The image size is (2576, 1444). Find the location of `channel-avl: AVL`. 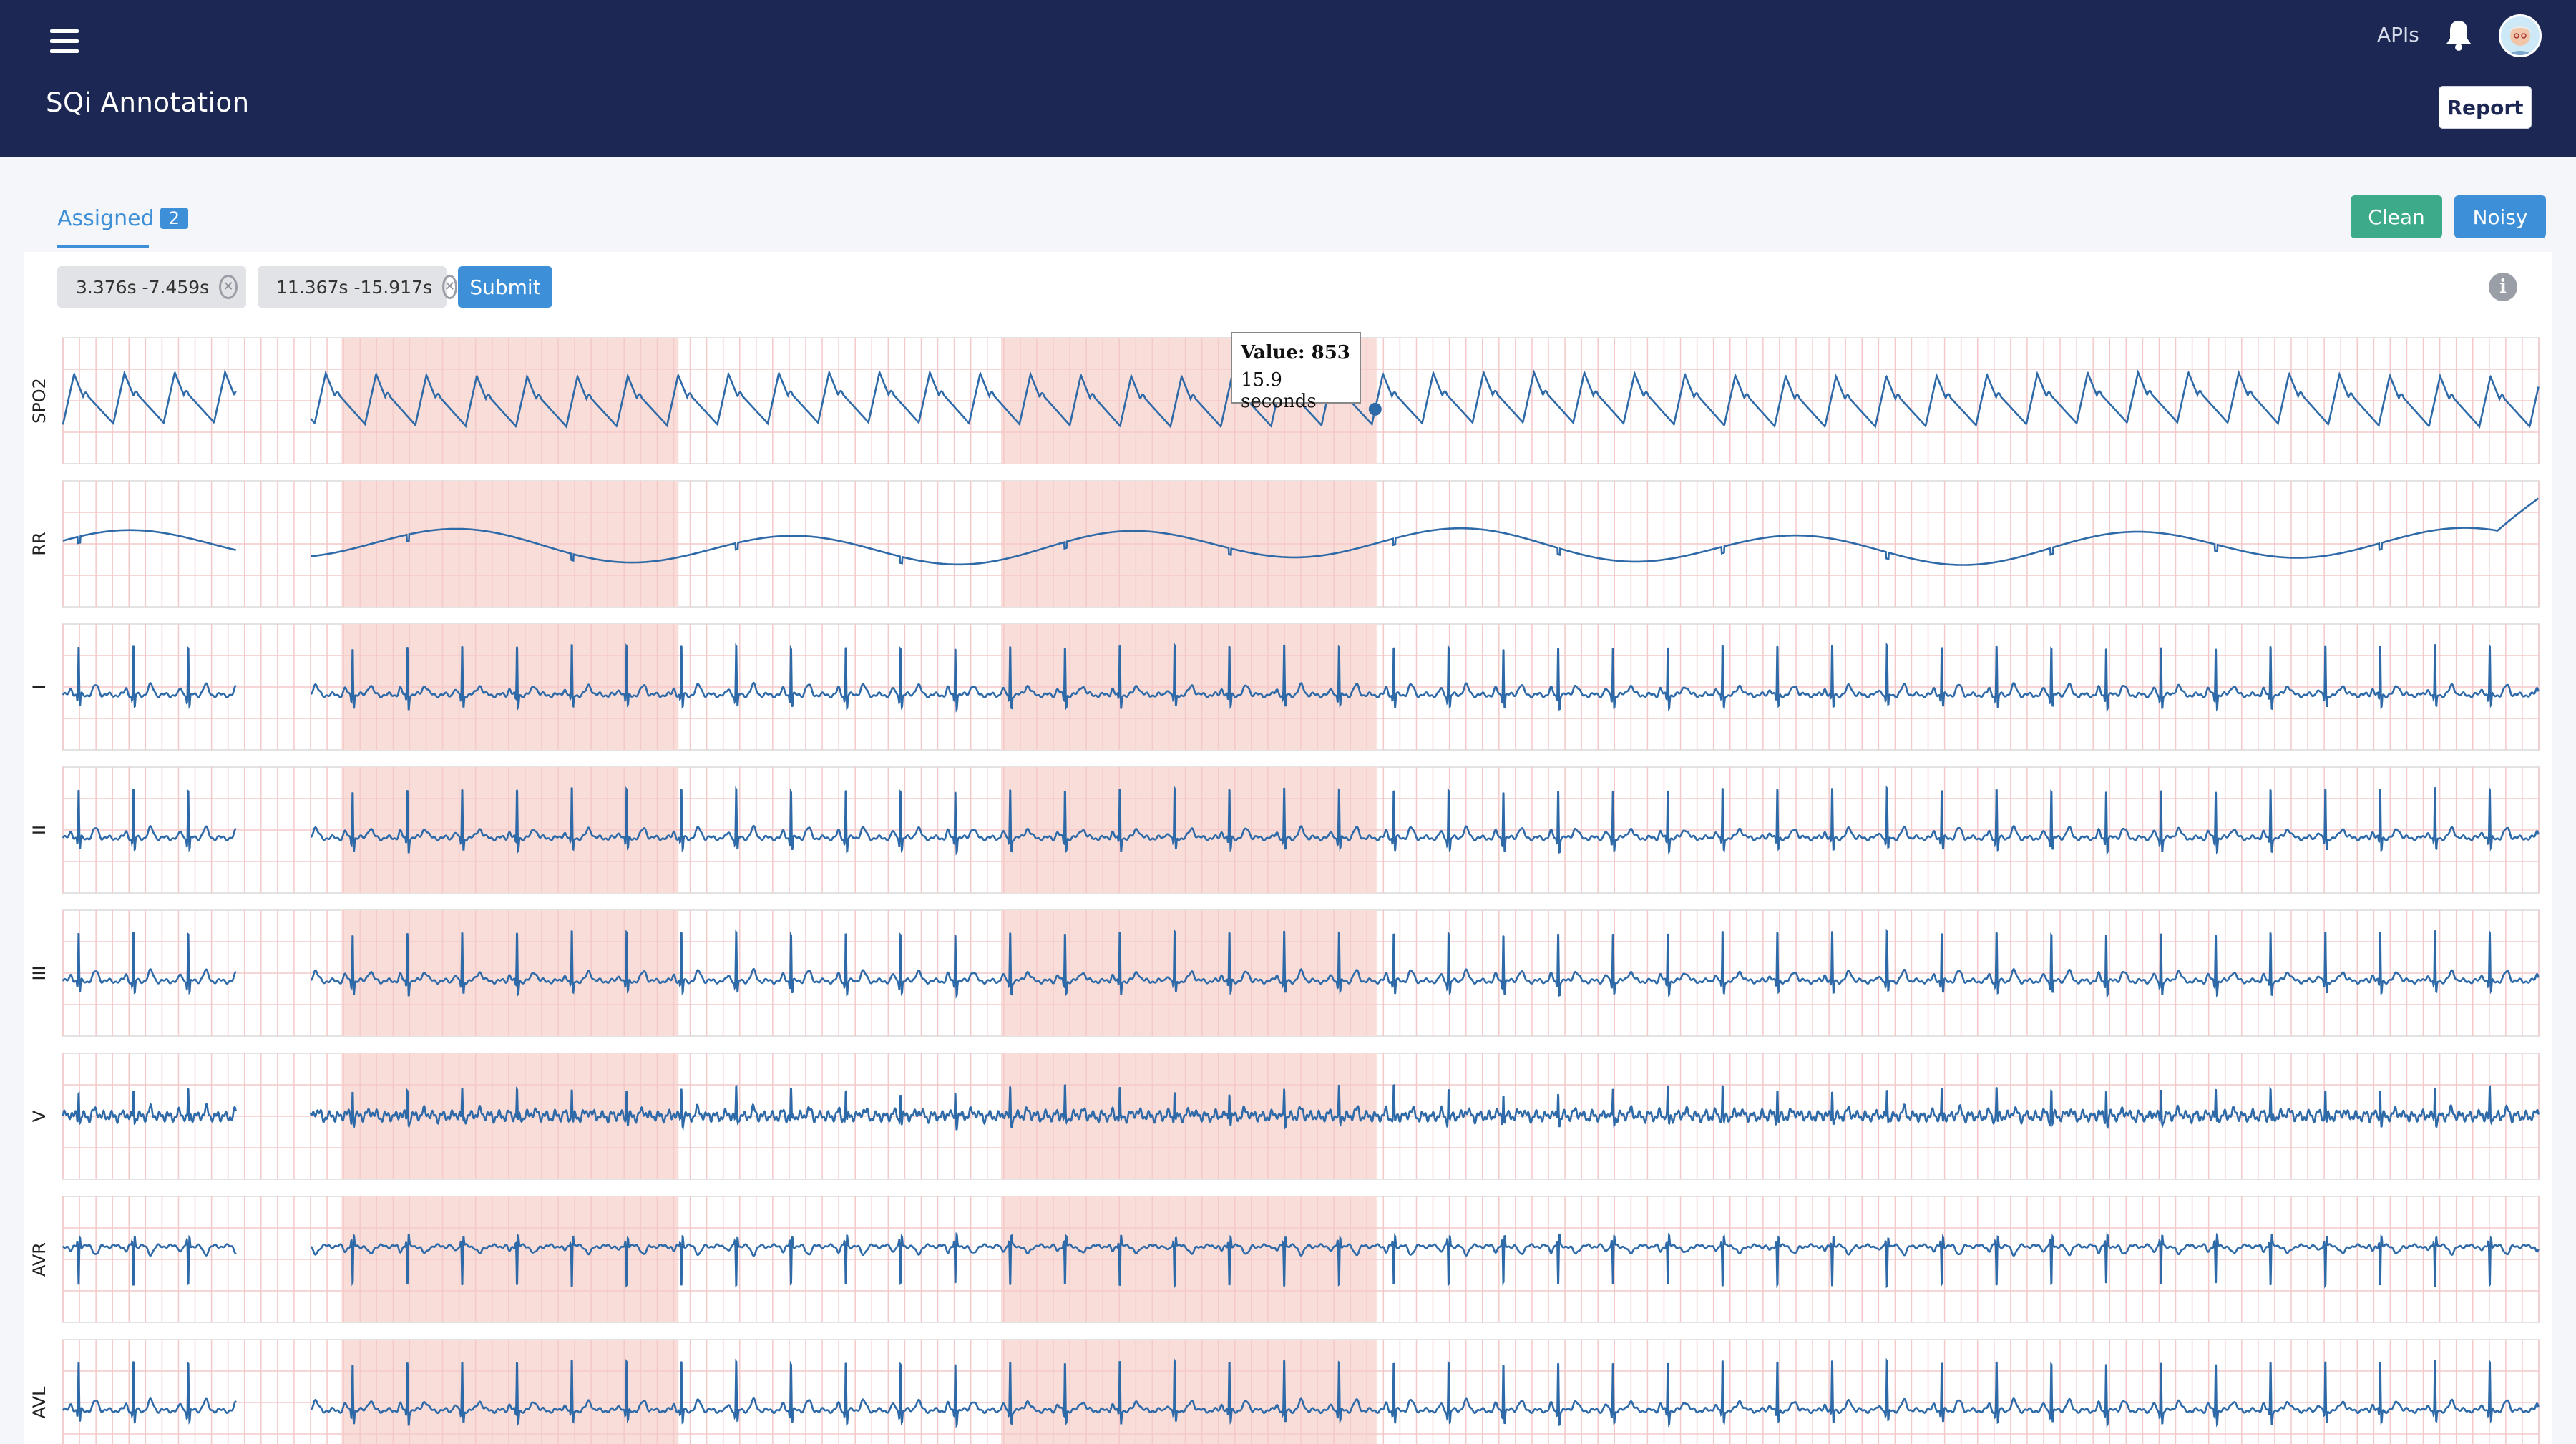

channel-avl: AVL is located at coordinates (1284, 1392).